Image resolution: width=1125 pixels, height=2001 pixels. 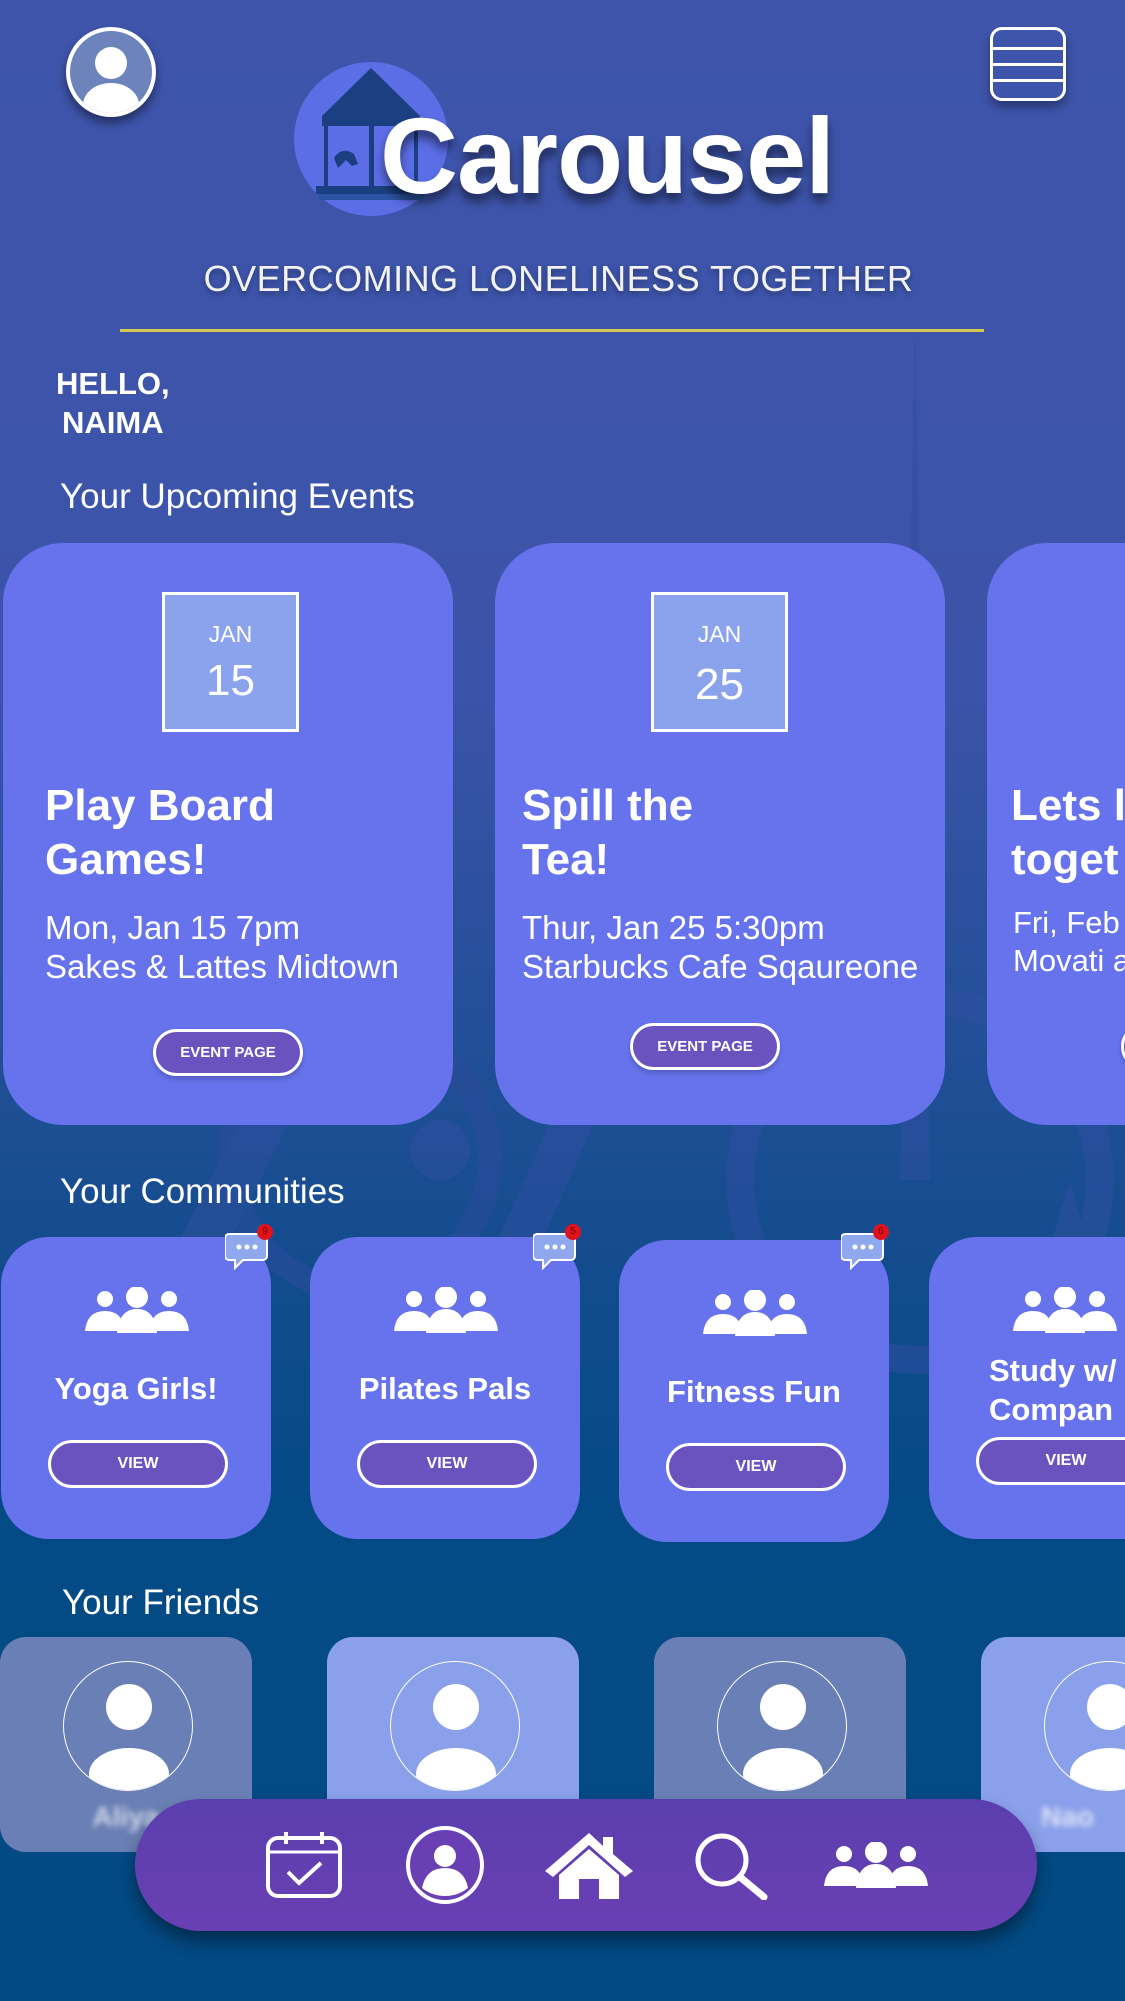 I want to click on community-card: Yoga Girls! VIEW, so click(x=136, y=1388).